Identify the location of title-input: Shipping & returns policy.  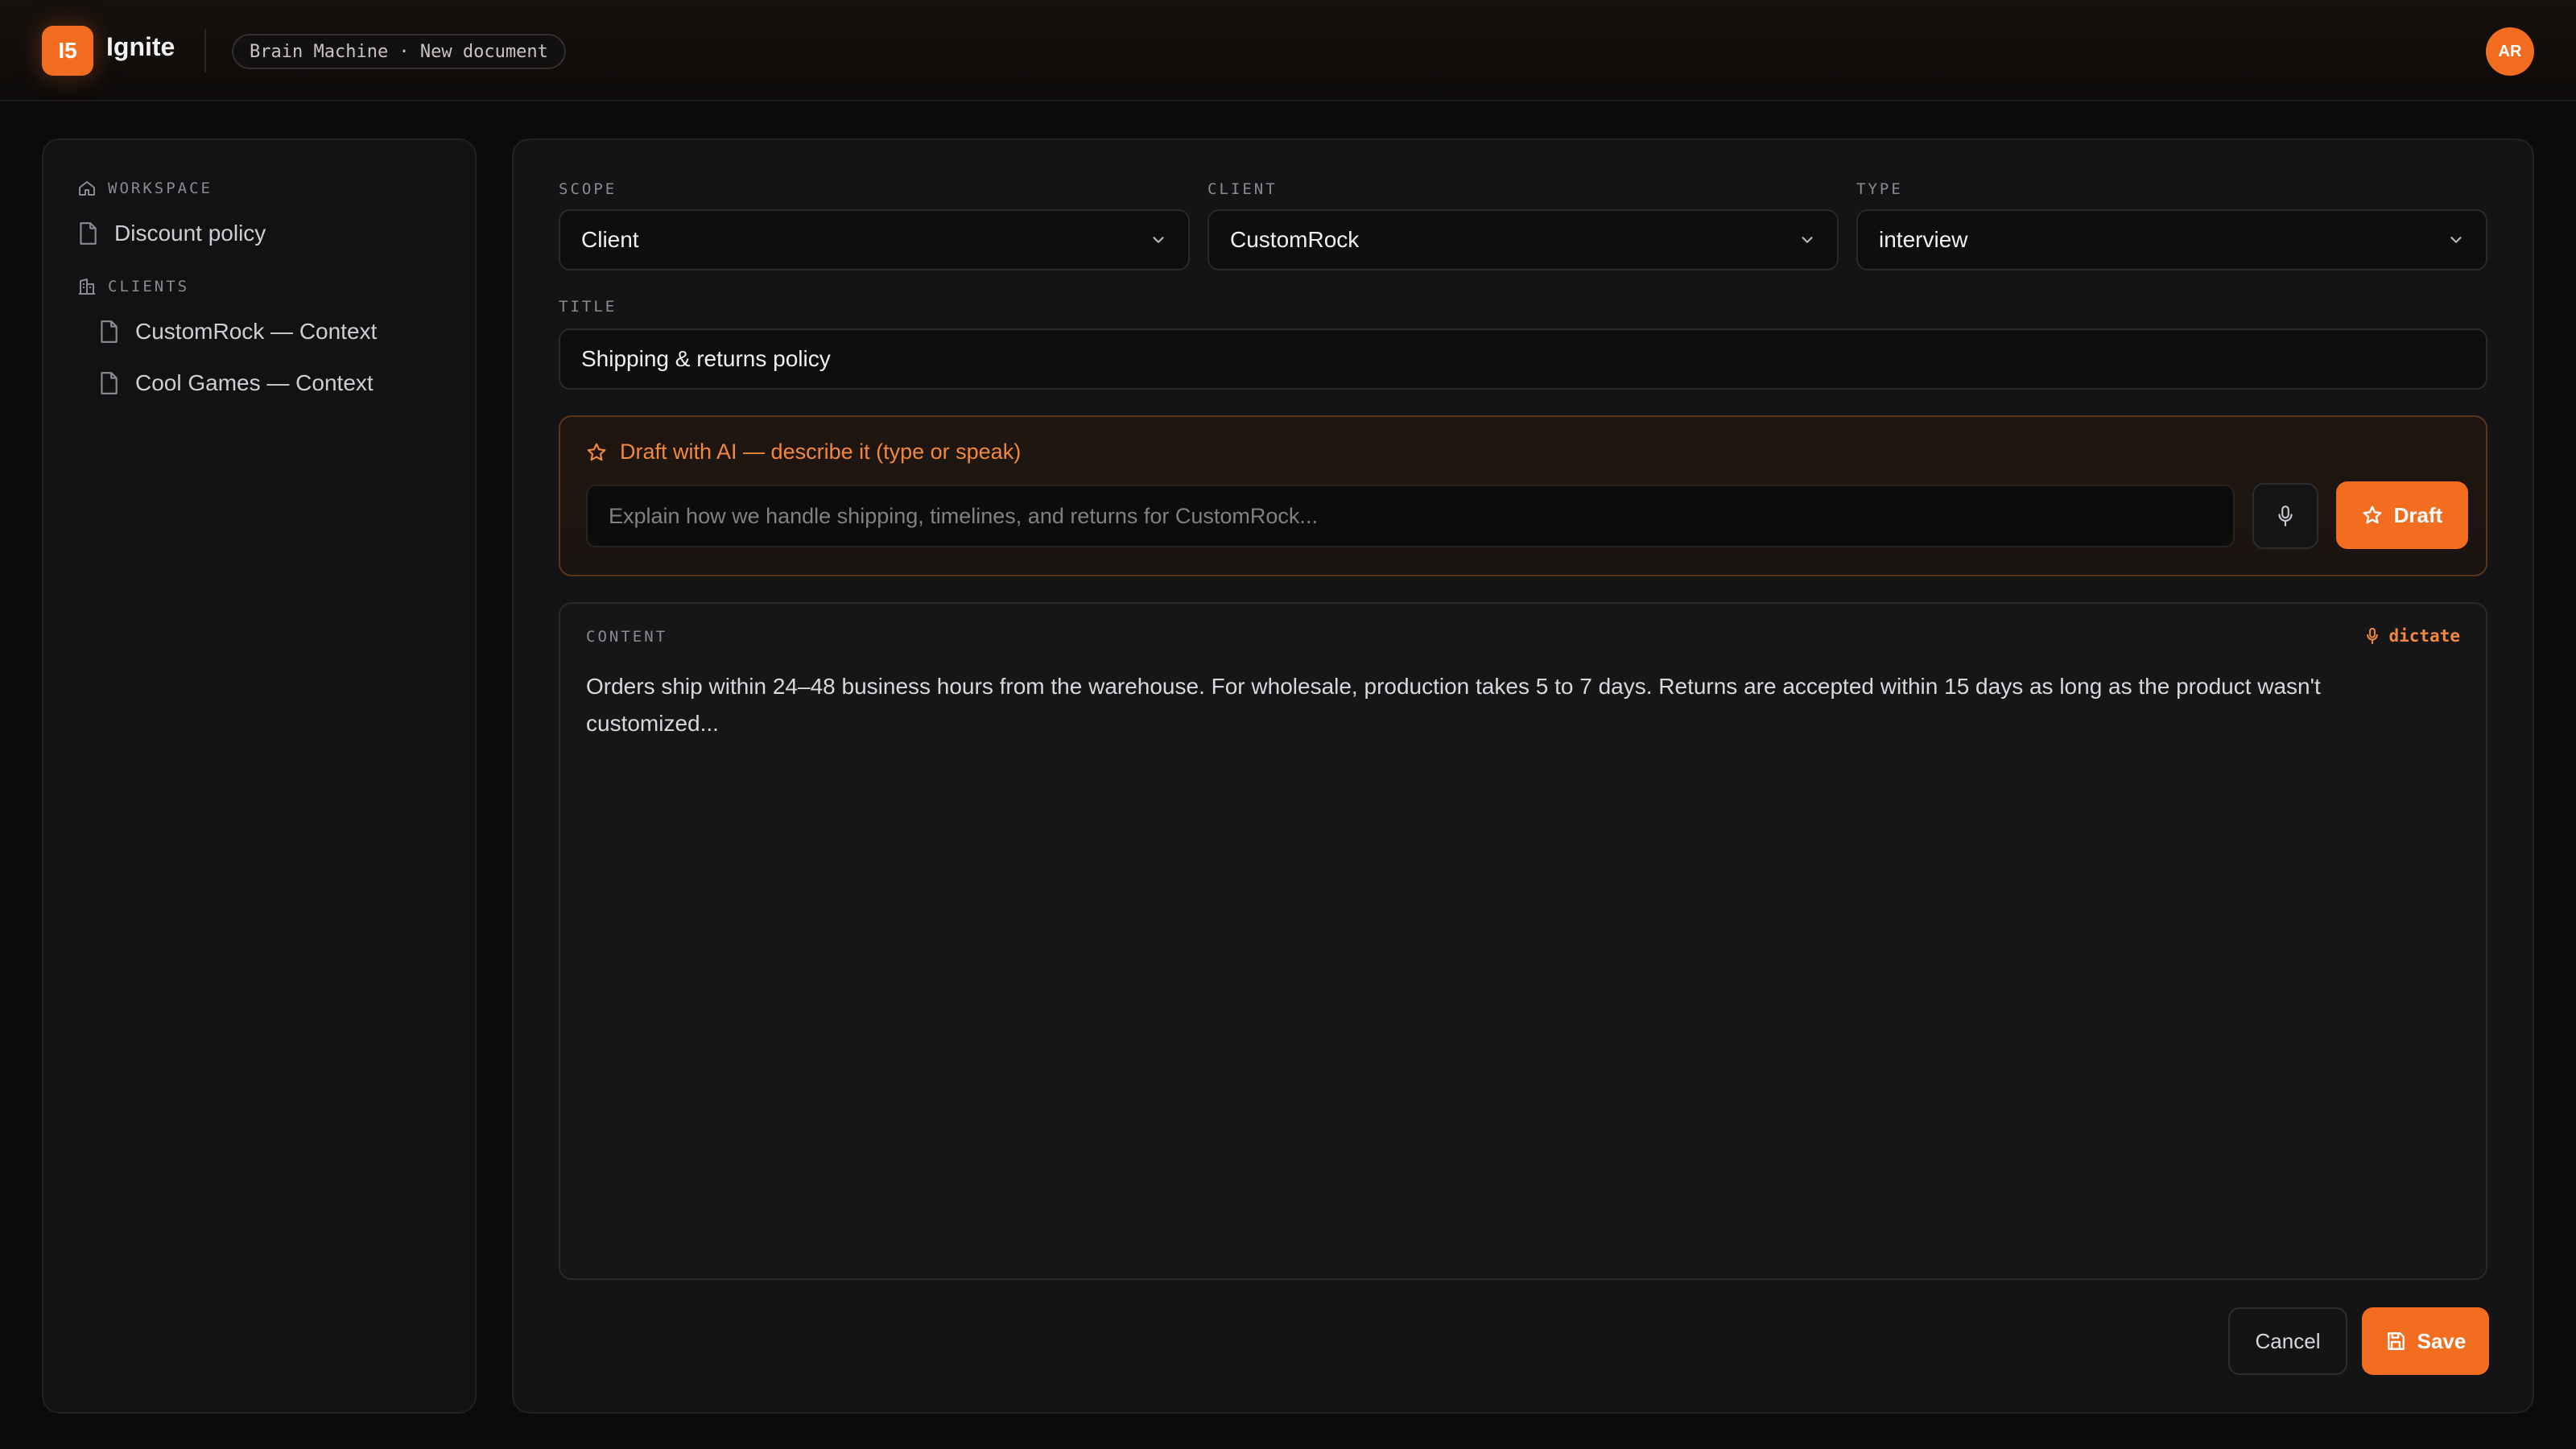
(1523, 359).